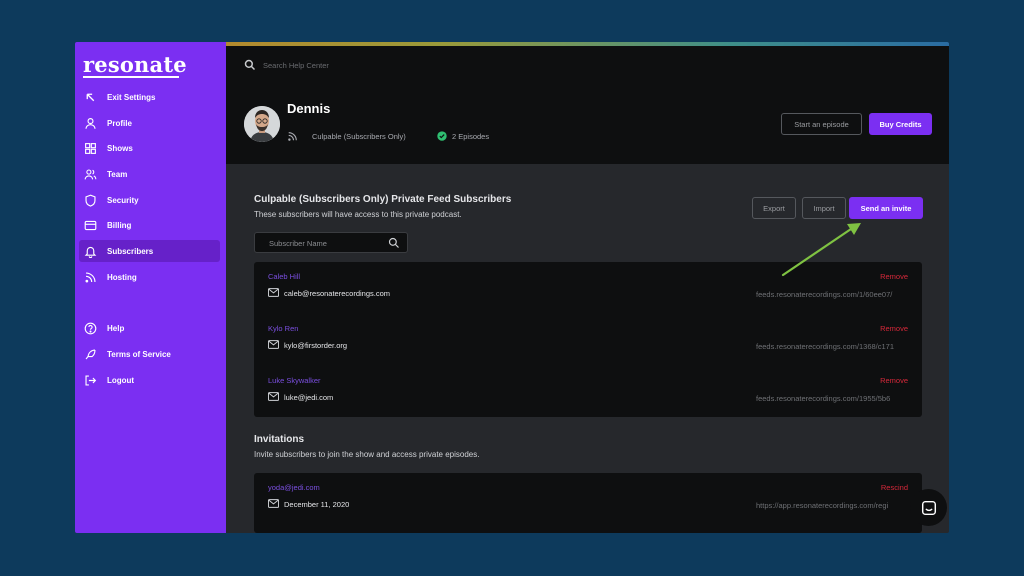 The width and height of the screenshot is (1024, 576). What do you see at coordinates (119, 123) in the screenshot?
I see `sidebar-item-label: Profile` at bounding box center [119, 123].